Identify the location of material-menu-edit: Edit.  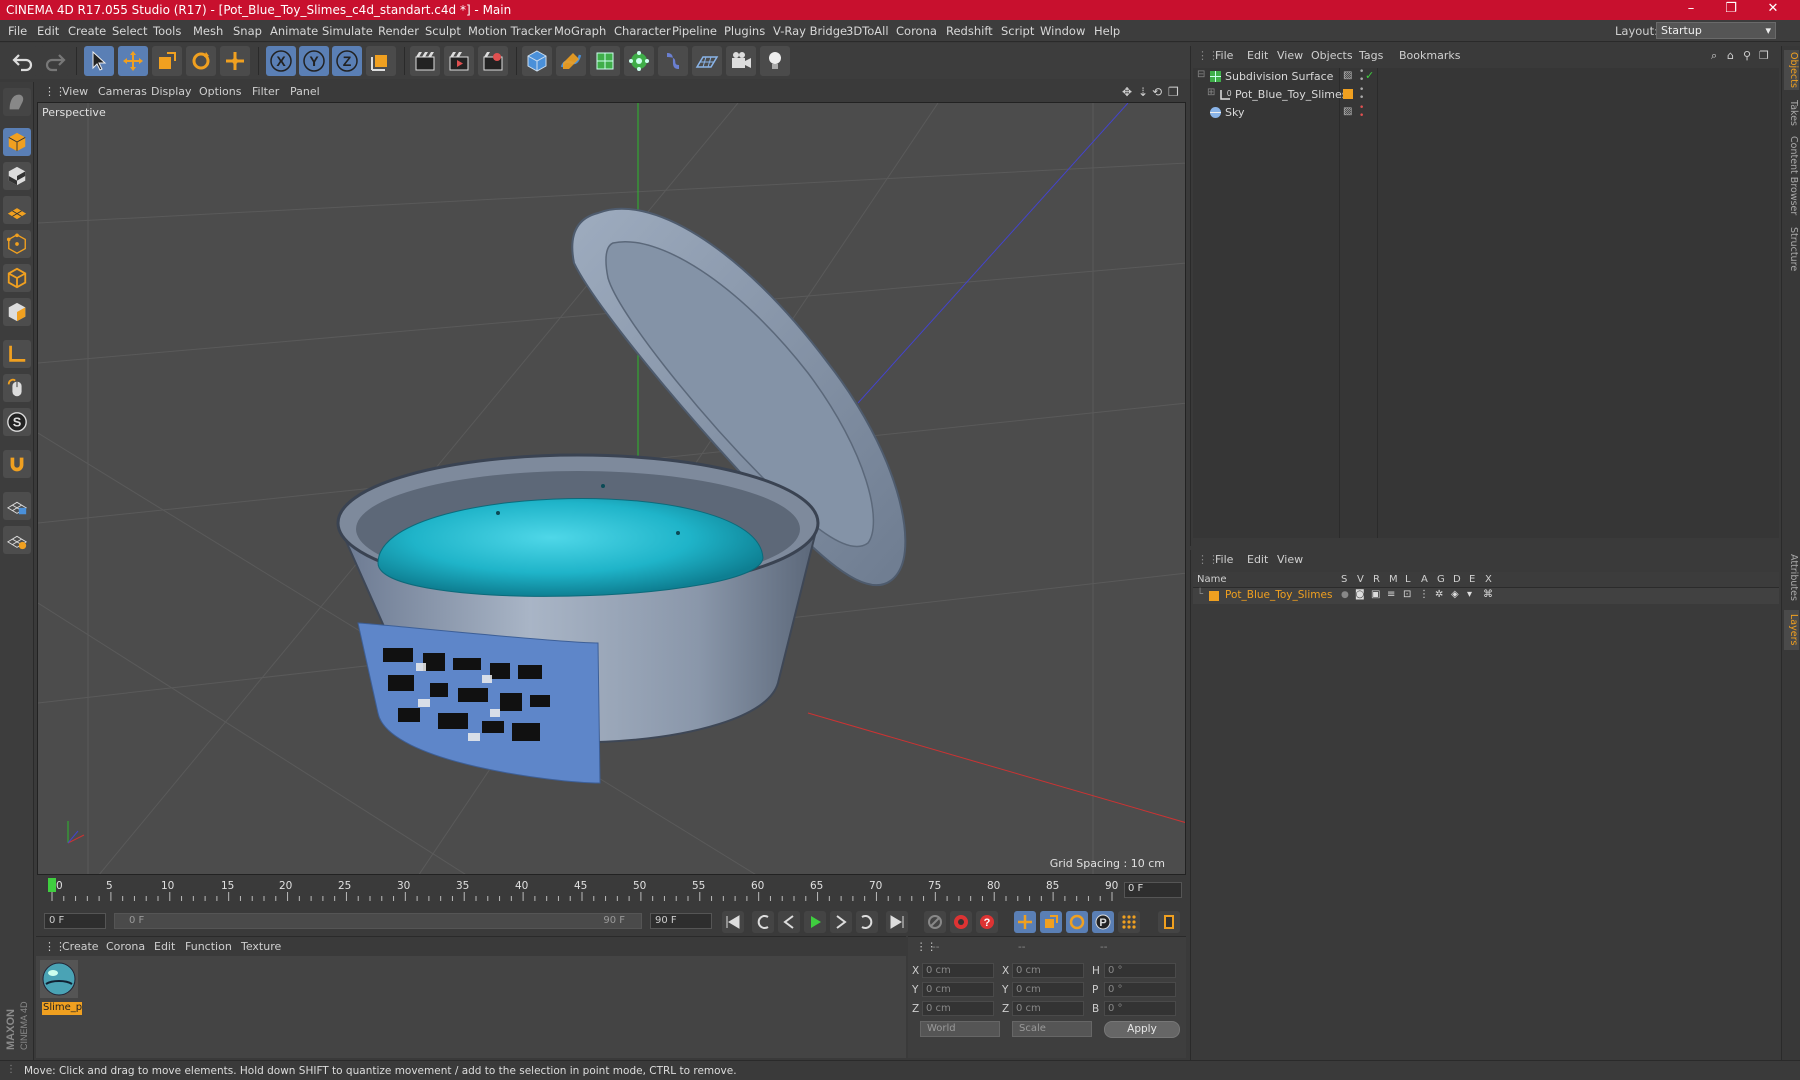
(164, 946).